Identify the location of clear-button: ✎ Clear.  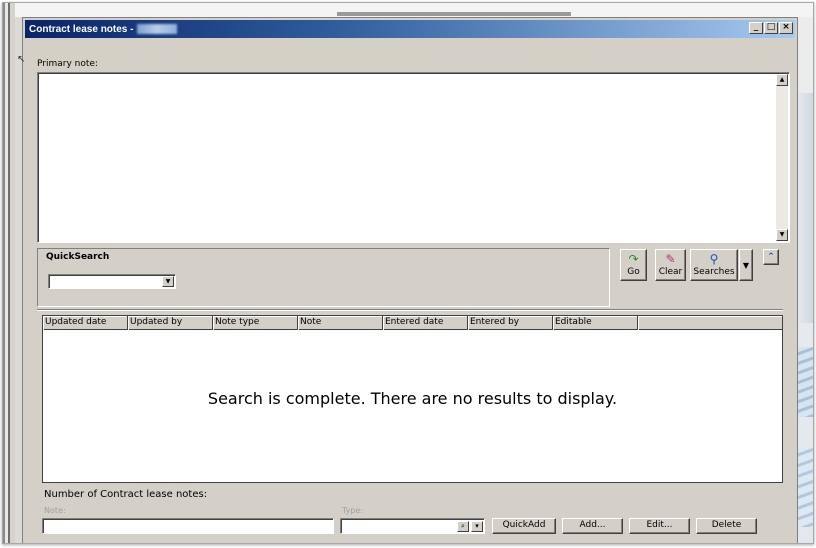
(670, 265).